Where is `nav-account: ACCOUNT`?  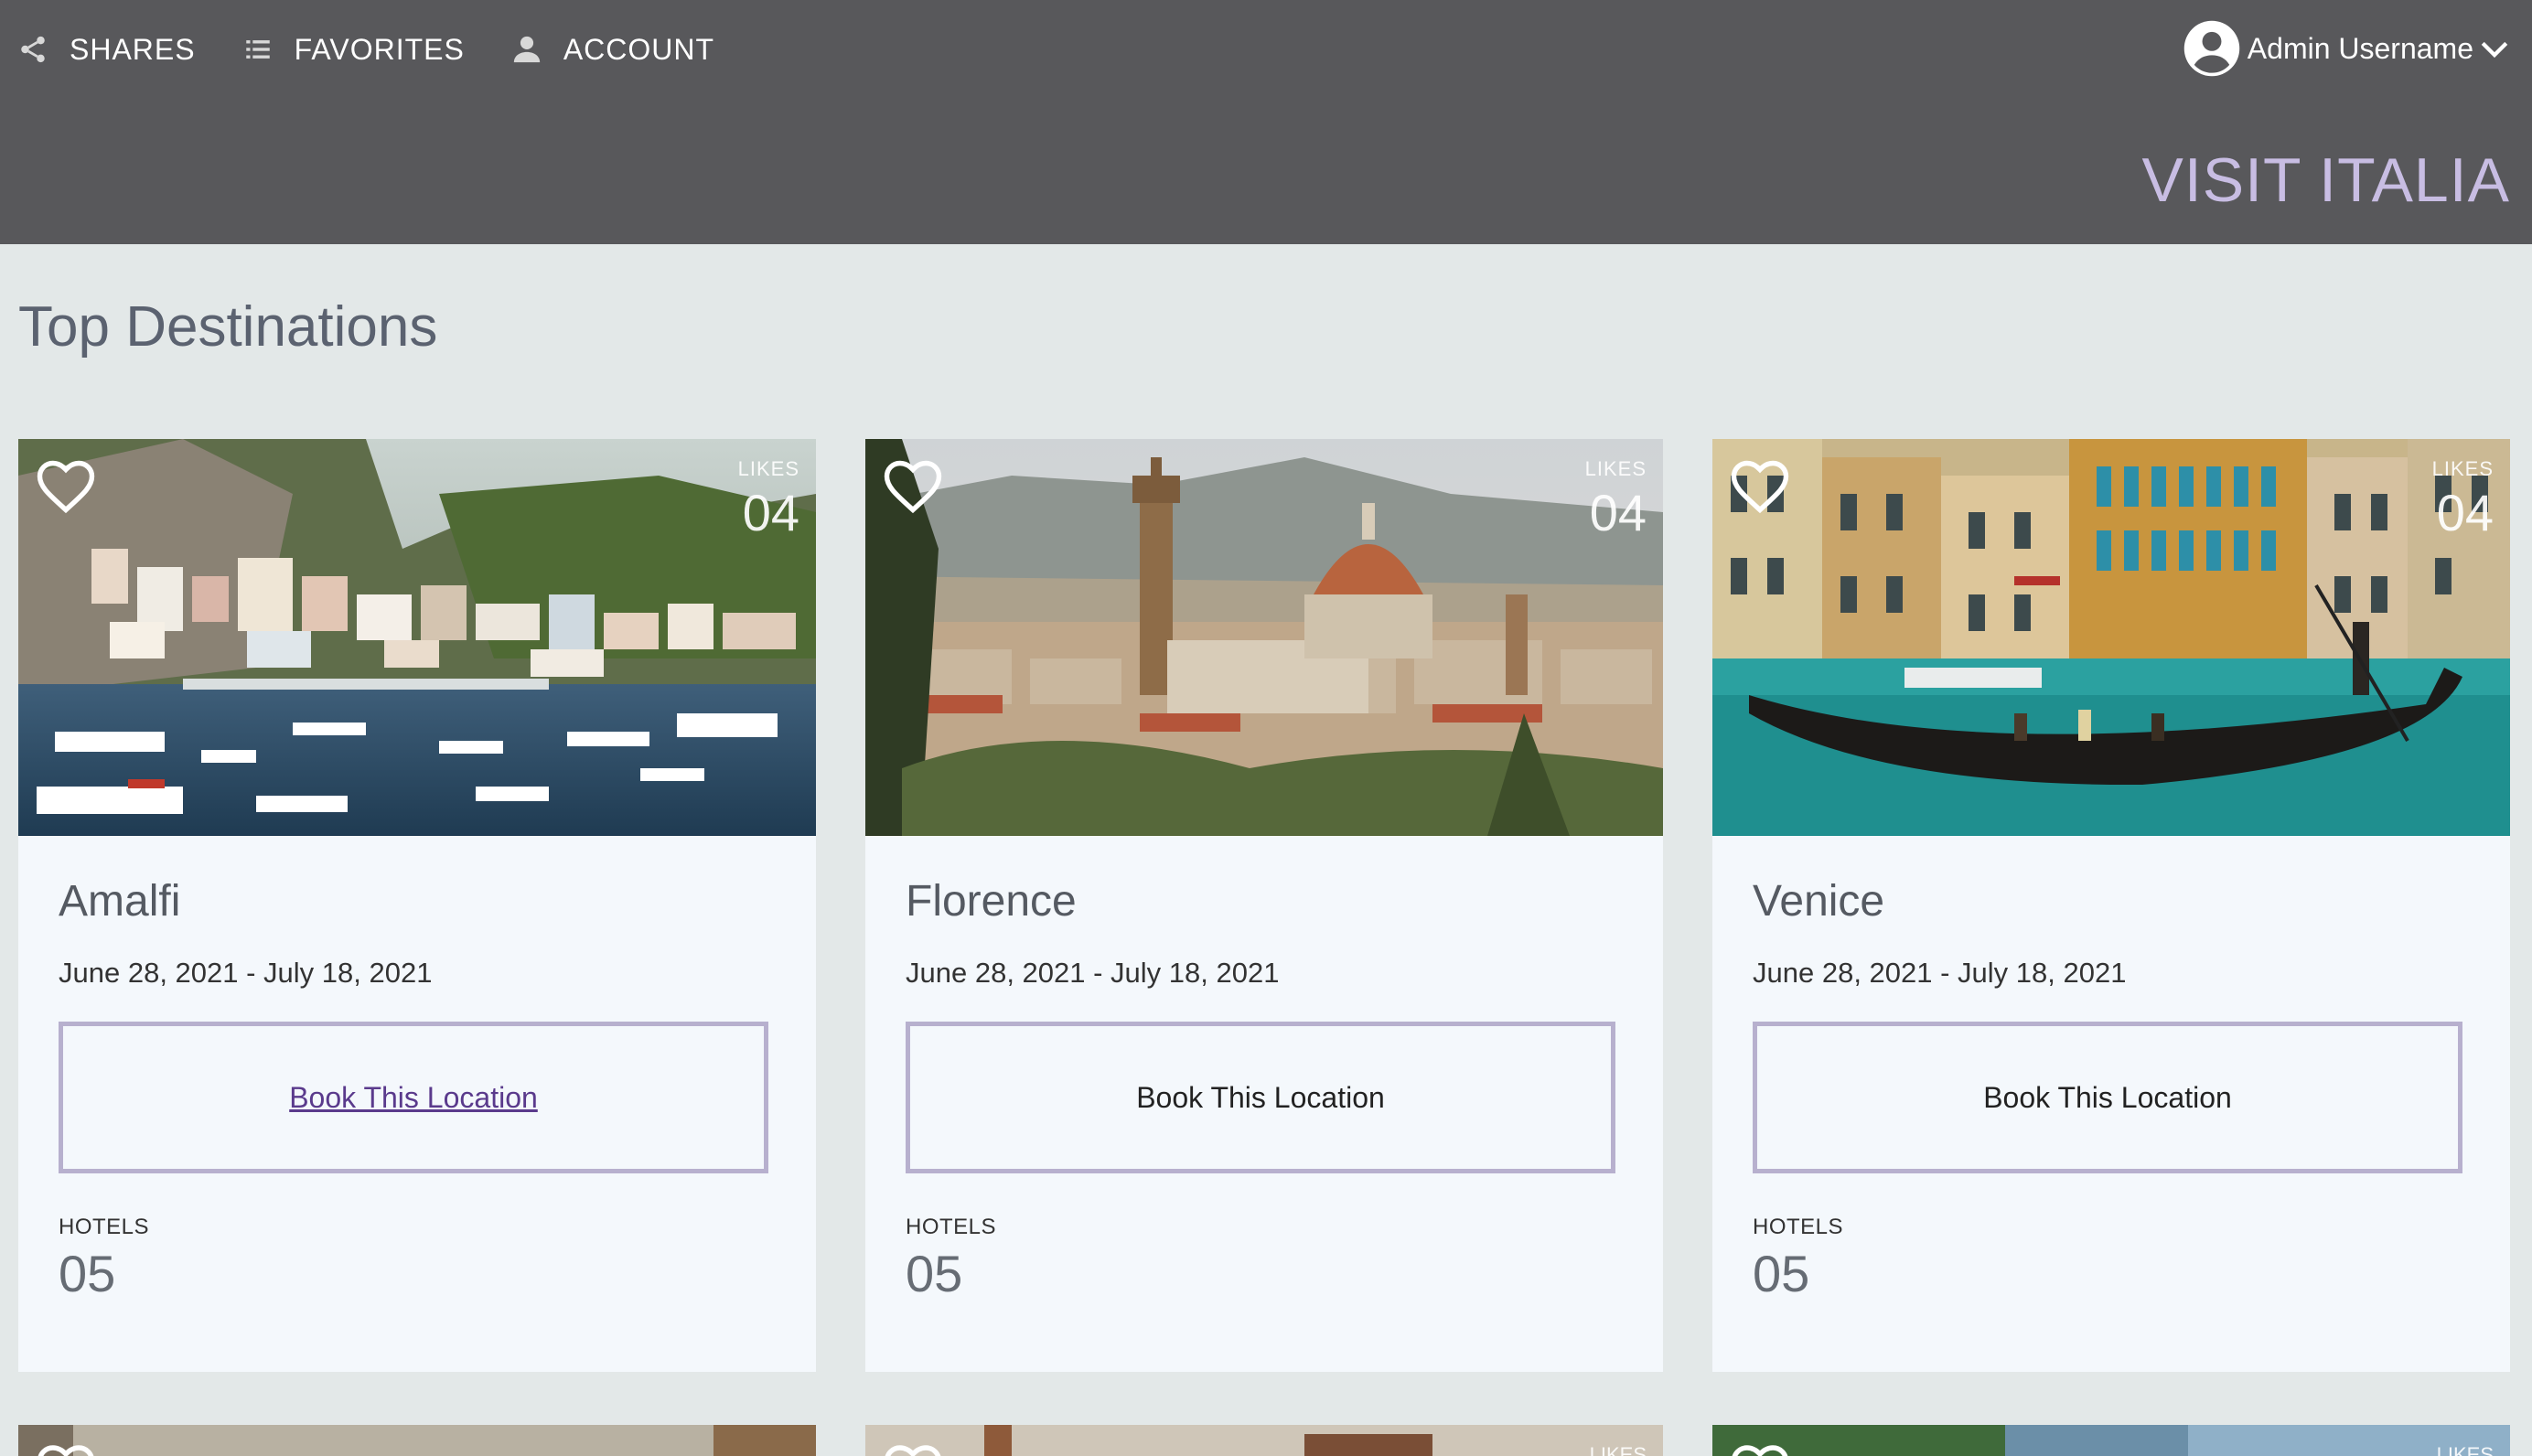
nav-account: ACCOUNT is located at coordinates (612, 50).